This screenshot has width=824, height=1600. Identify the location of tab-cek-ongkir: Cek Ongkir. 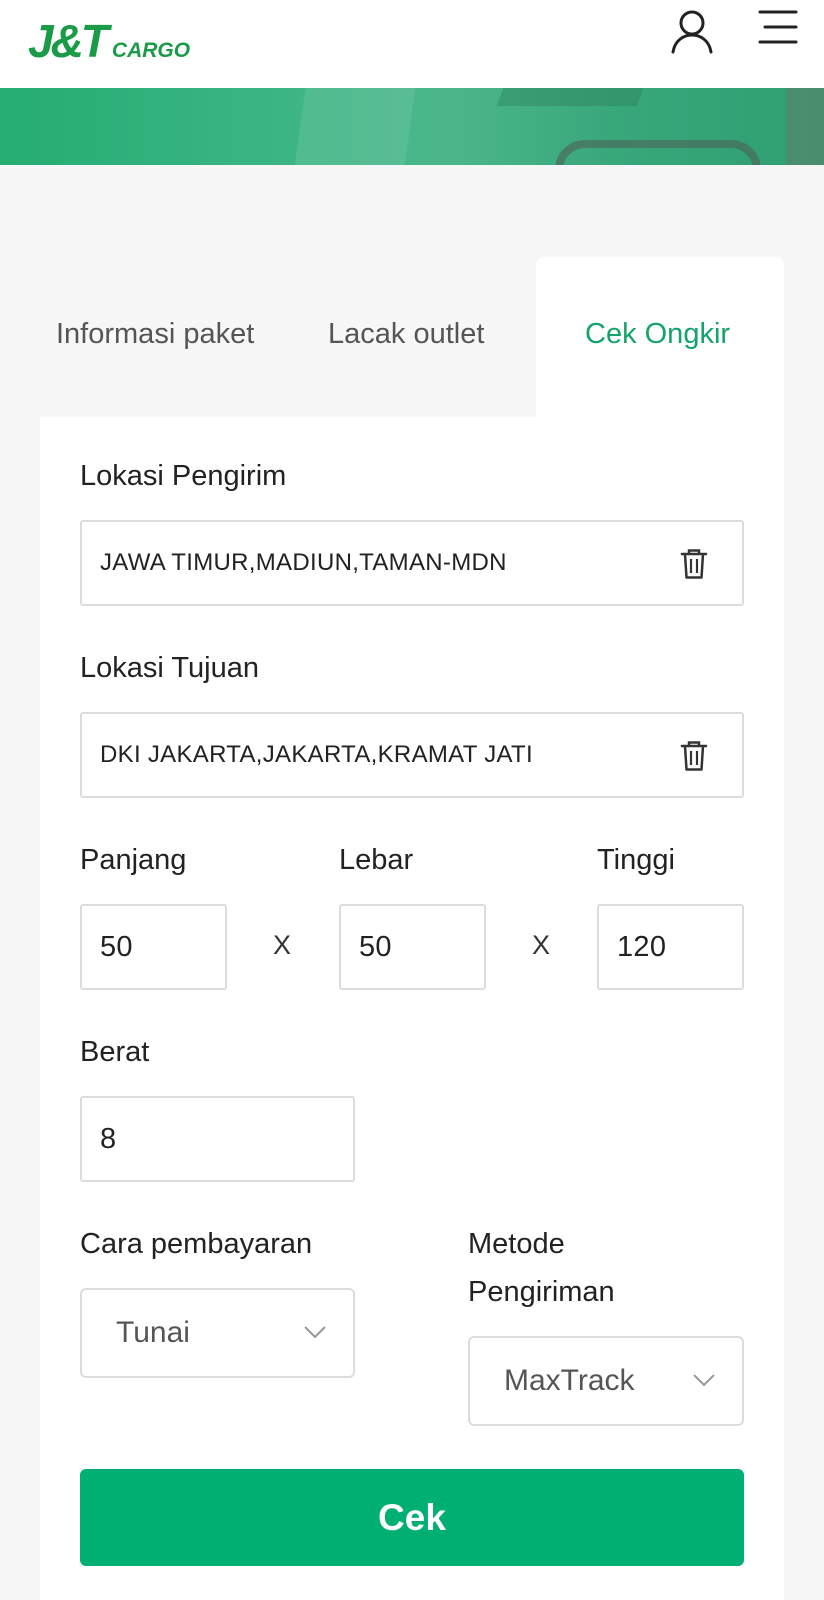
(657, 334).